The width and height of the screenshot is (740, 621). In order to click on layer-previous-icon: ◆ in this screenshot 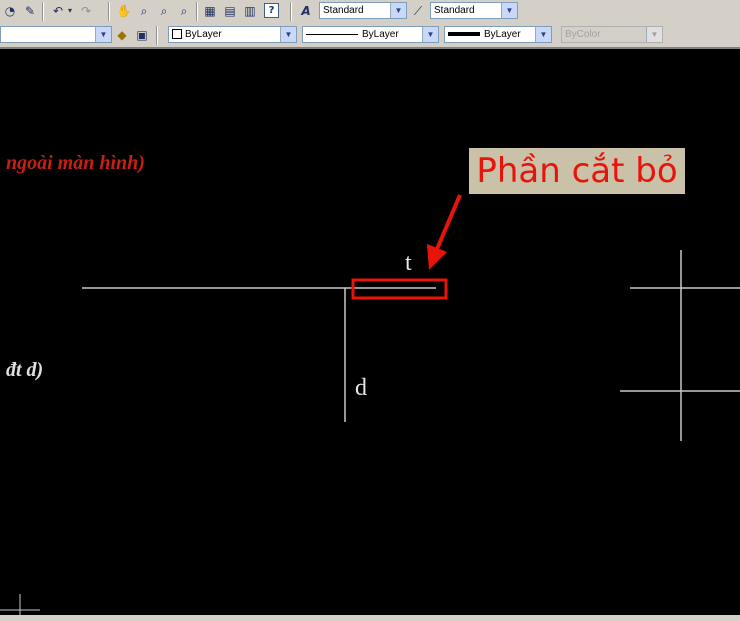, I will do `click(122, 35)`.